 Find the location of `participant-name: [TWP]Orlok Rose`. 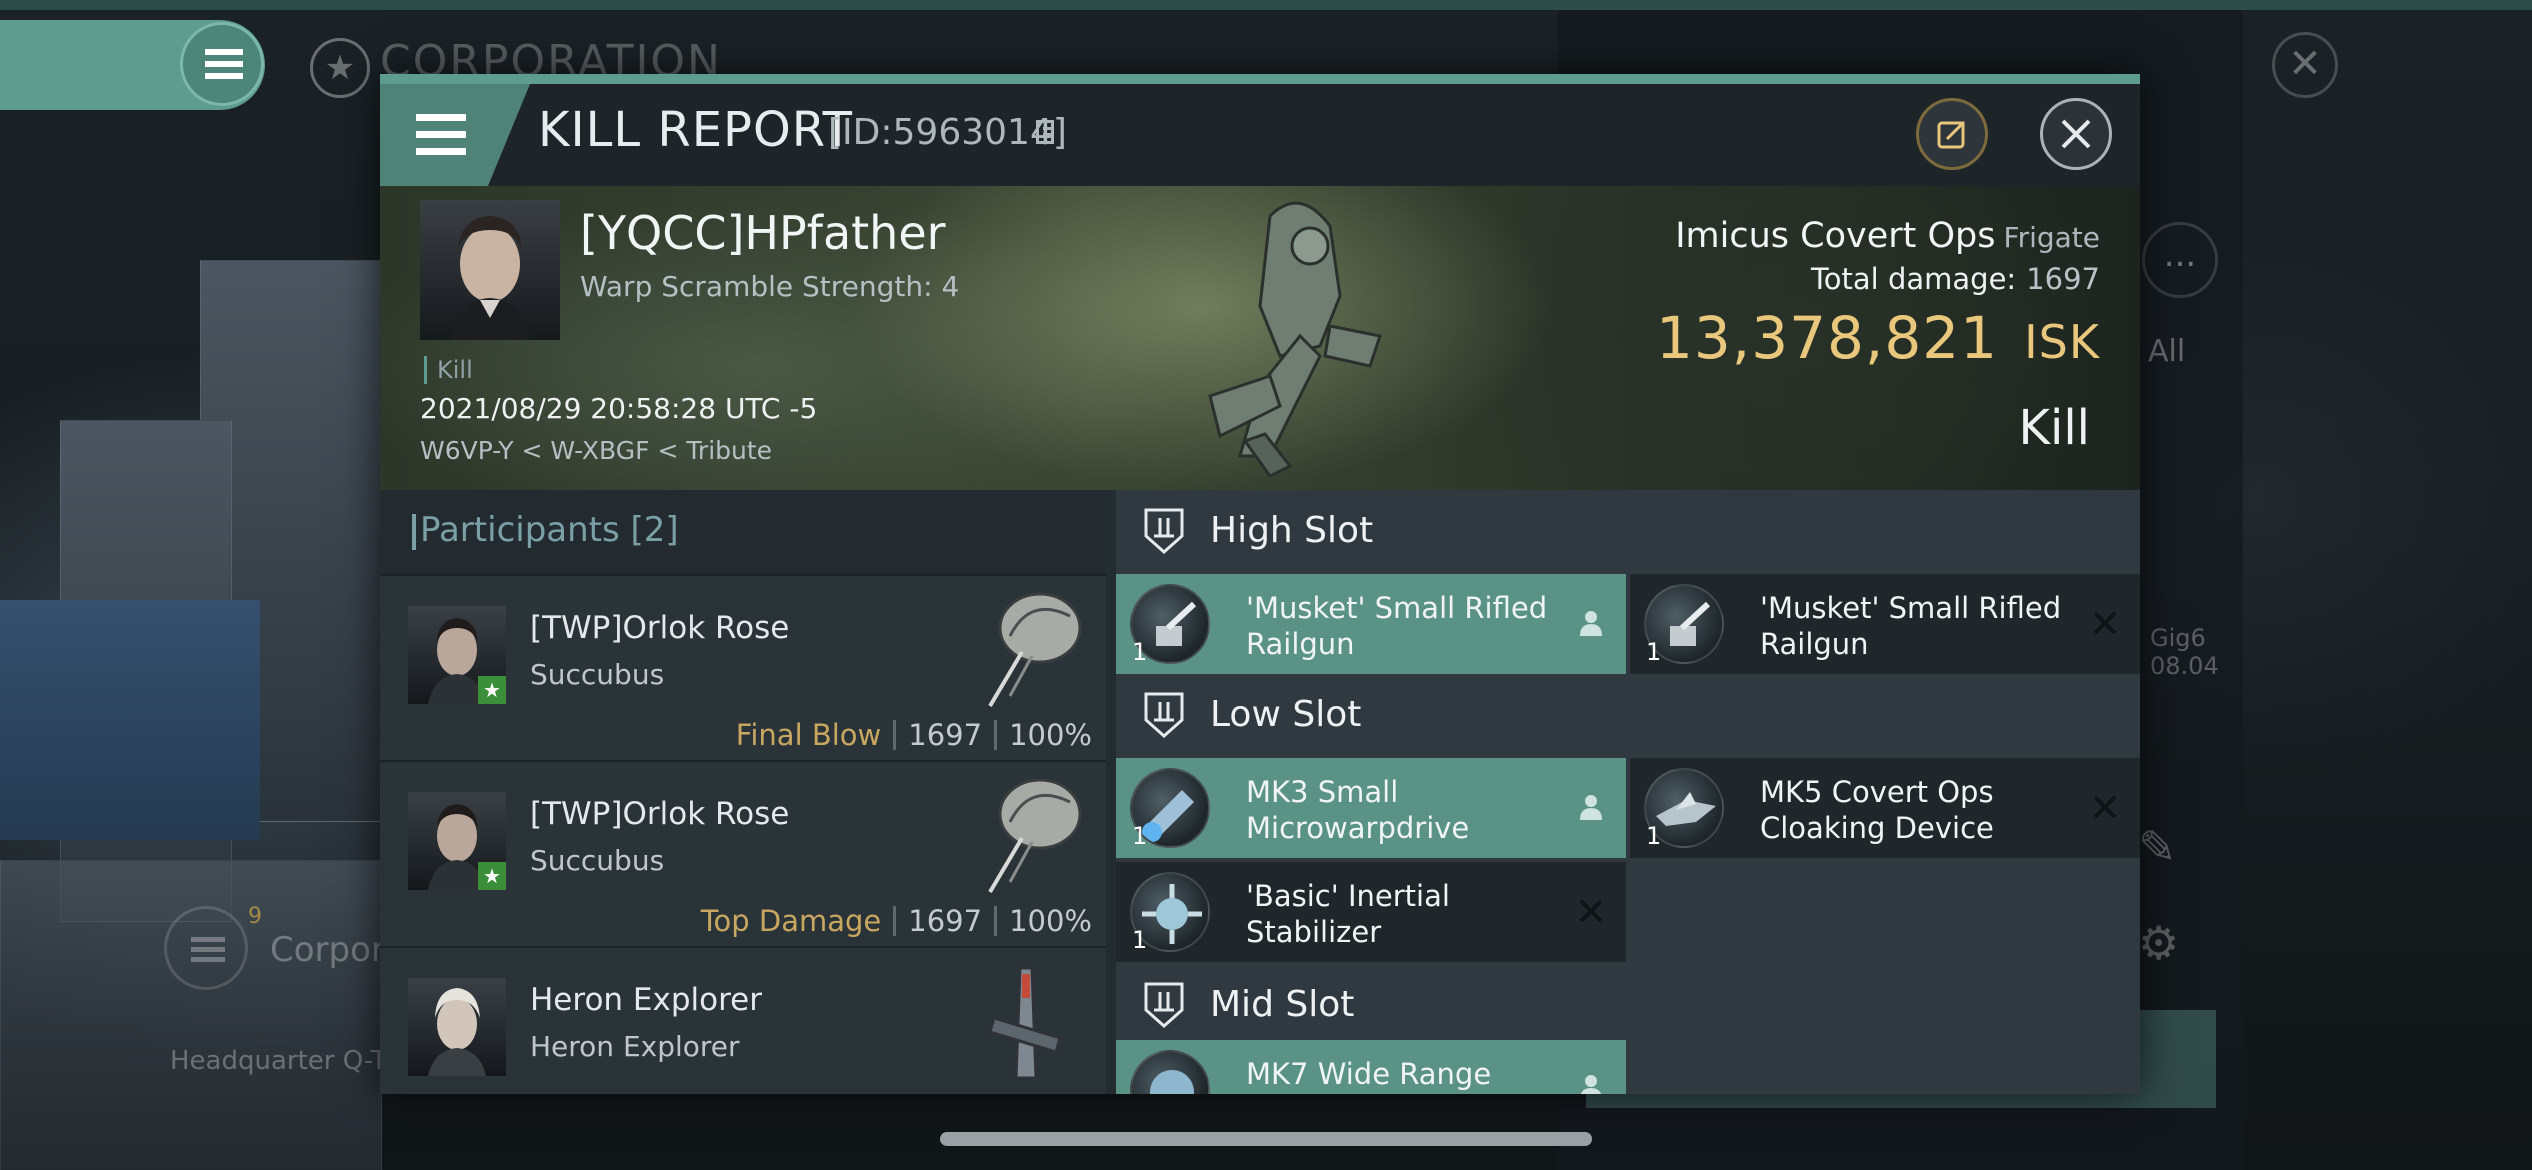

participant-name: [TWP]Orlok Rose is located at coordinates (660, 628).